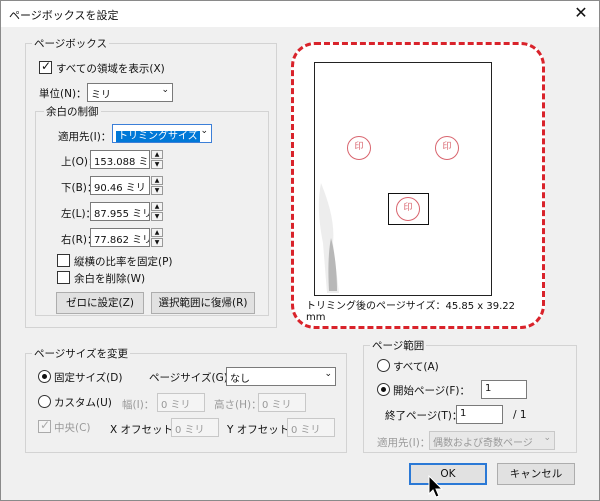 The image size is (600, 501). Describe the element at coordinates (120, 237) in the screenshot. I see `right-margin-input: 77.862 ミリ` at that location.